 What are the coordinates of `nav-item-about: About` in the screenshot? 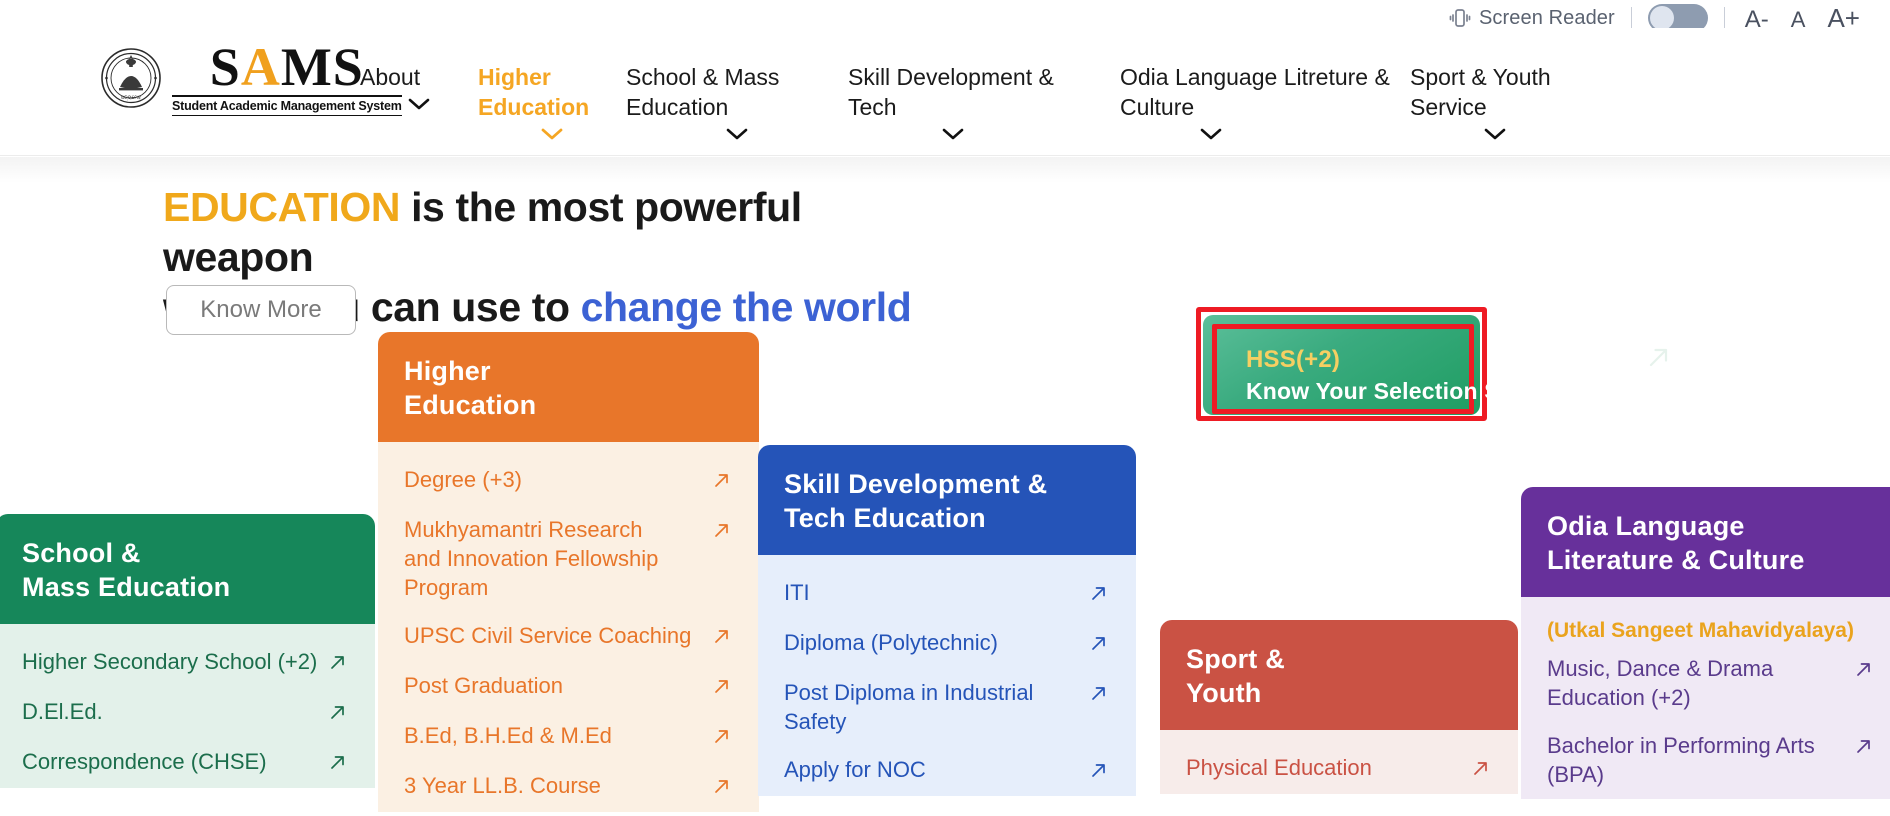 It's located at (419, 87).